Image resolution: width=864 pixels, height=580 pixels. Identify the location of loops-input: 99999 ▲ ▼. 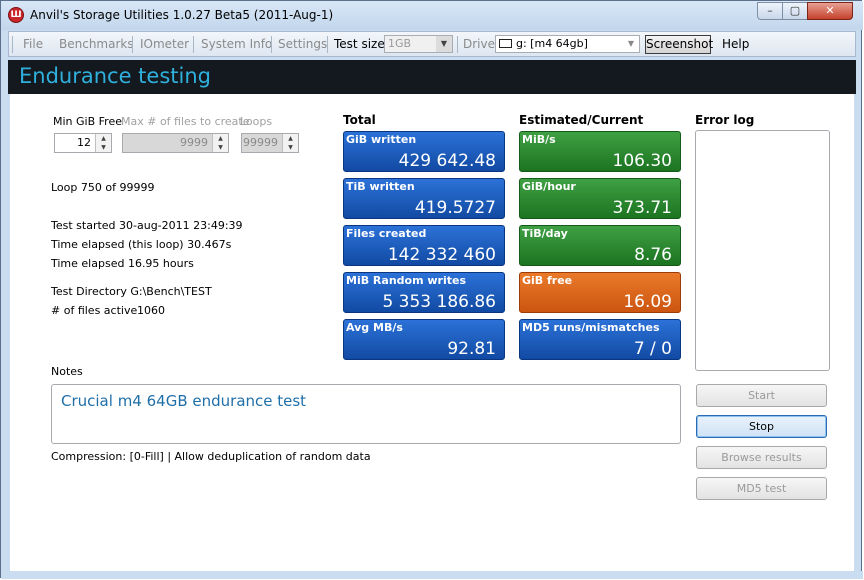
(270, 143).